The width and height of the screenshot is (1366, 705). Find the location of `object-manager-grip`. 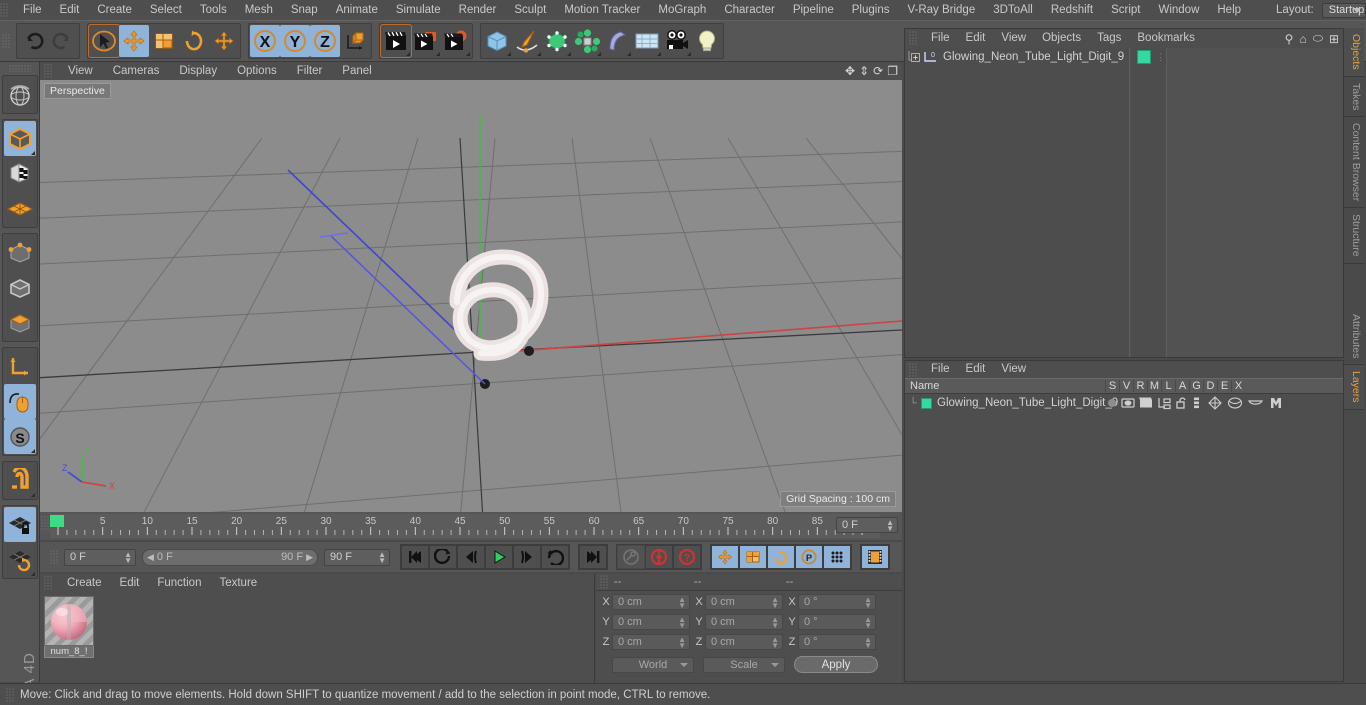

object-manager-grip is located at coordinates (913, 38).